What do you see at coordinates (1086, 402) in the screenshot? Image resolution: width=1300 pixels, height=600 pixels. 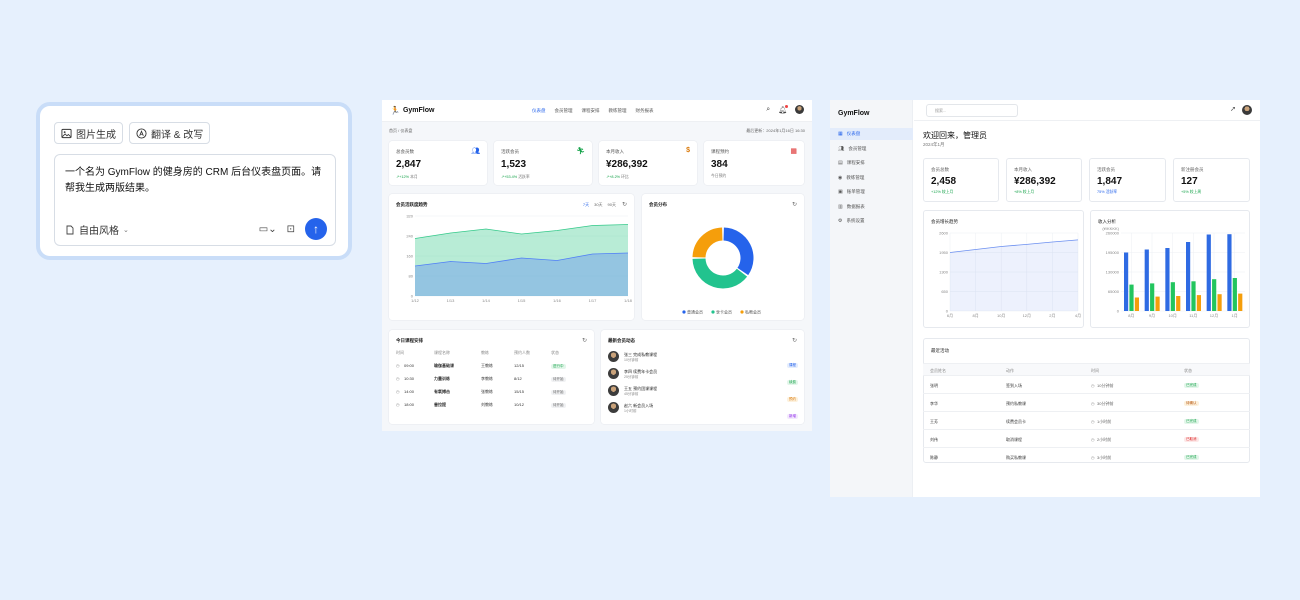 I see `table-row: 李华 预约私教课 ◷ 30分钟前 待确认` at bounding box center [1086, 402].